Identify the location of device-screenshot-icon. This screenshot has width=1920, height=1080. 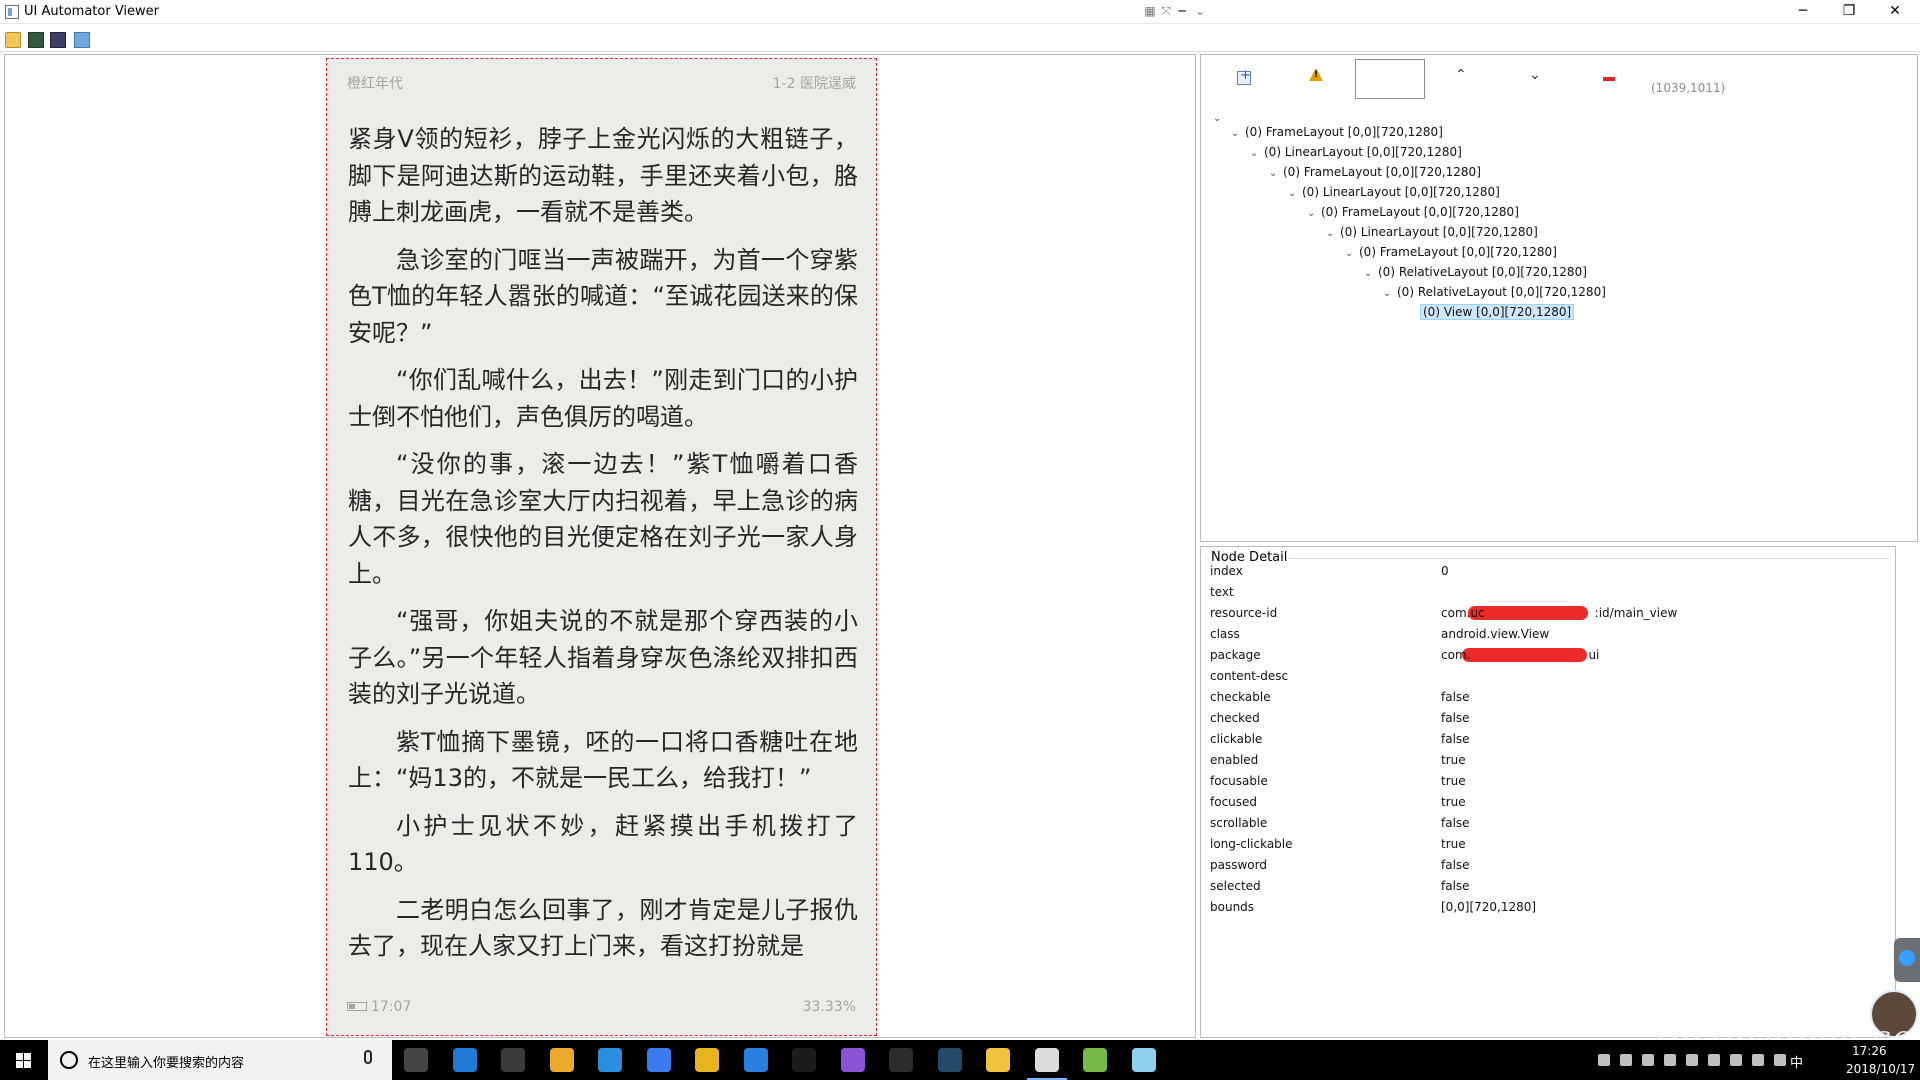
(36, 40).